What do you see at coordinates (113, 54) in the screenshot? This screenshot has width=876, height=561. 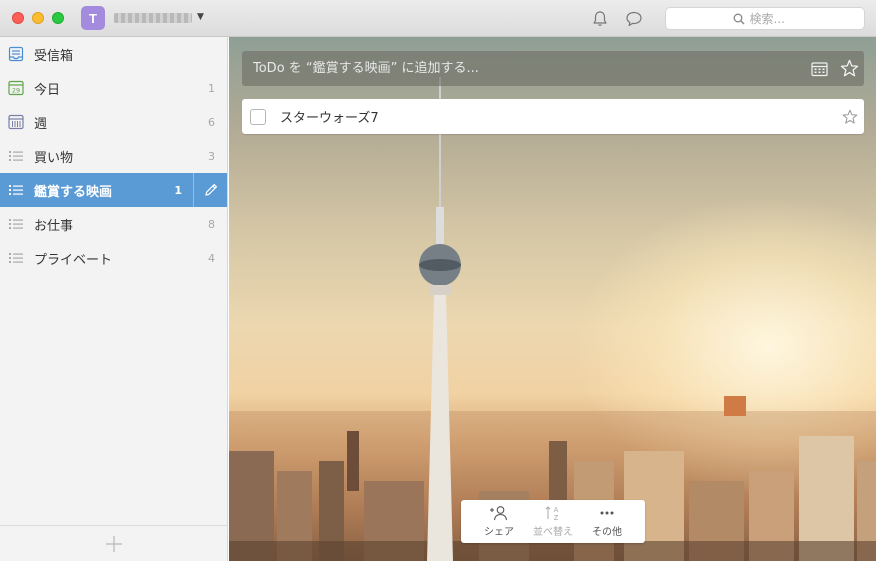 I see `sidebar-item-inbox: 受信箱` at bounding box center [113, 54].